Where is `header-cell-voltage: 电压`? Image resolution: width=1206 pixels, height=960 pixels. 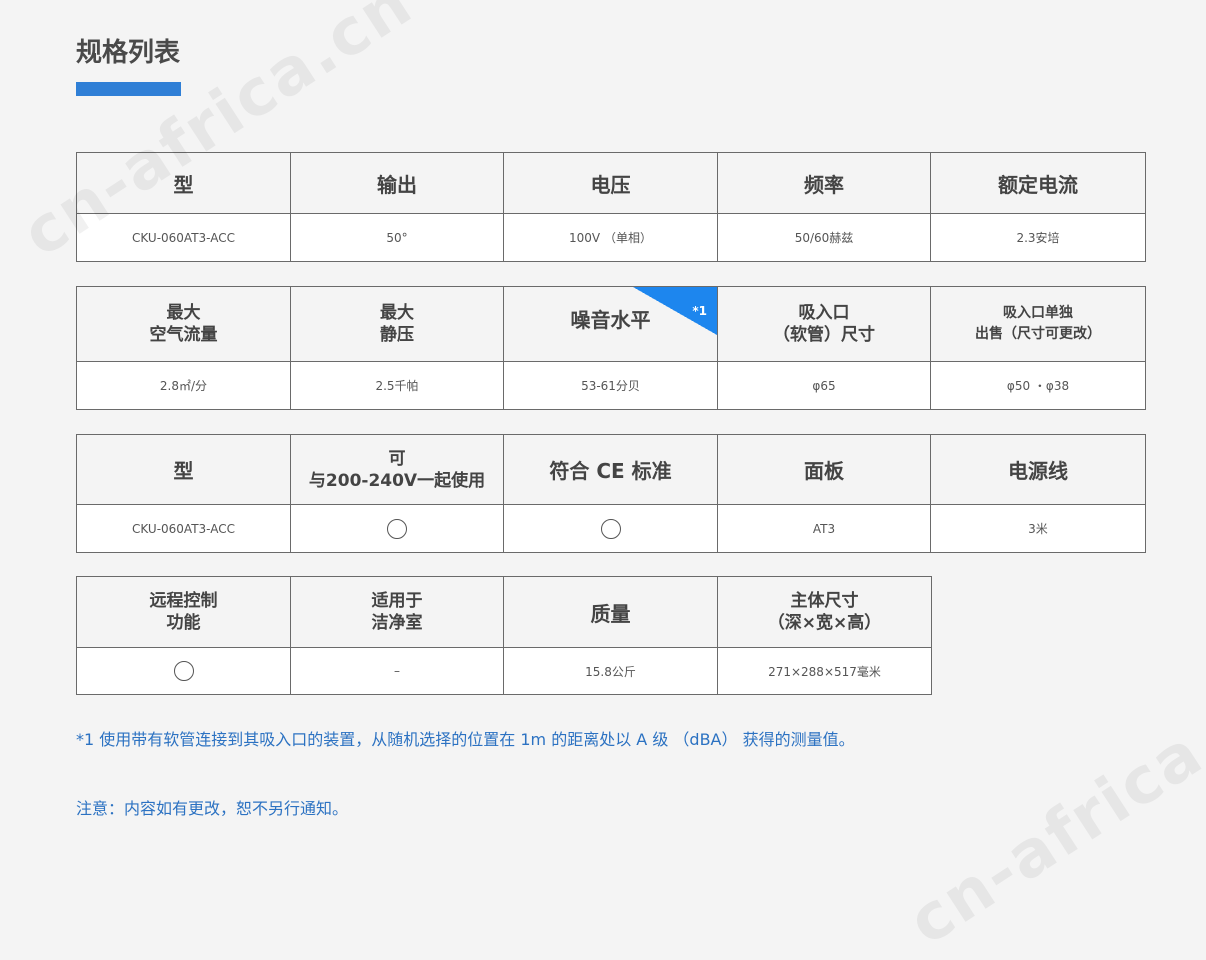 header-cell-voltage: 电压 is located at coordinates (610, 183).